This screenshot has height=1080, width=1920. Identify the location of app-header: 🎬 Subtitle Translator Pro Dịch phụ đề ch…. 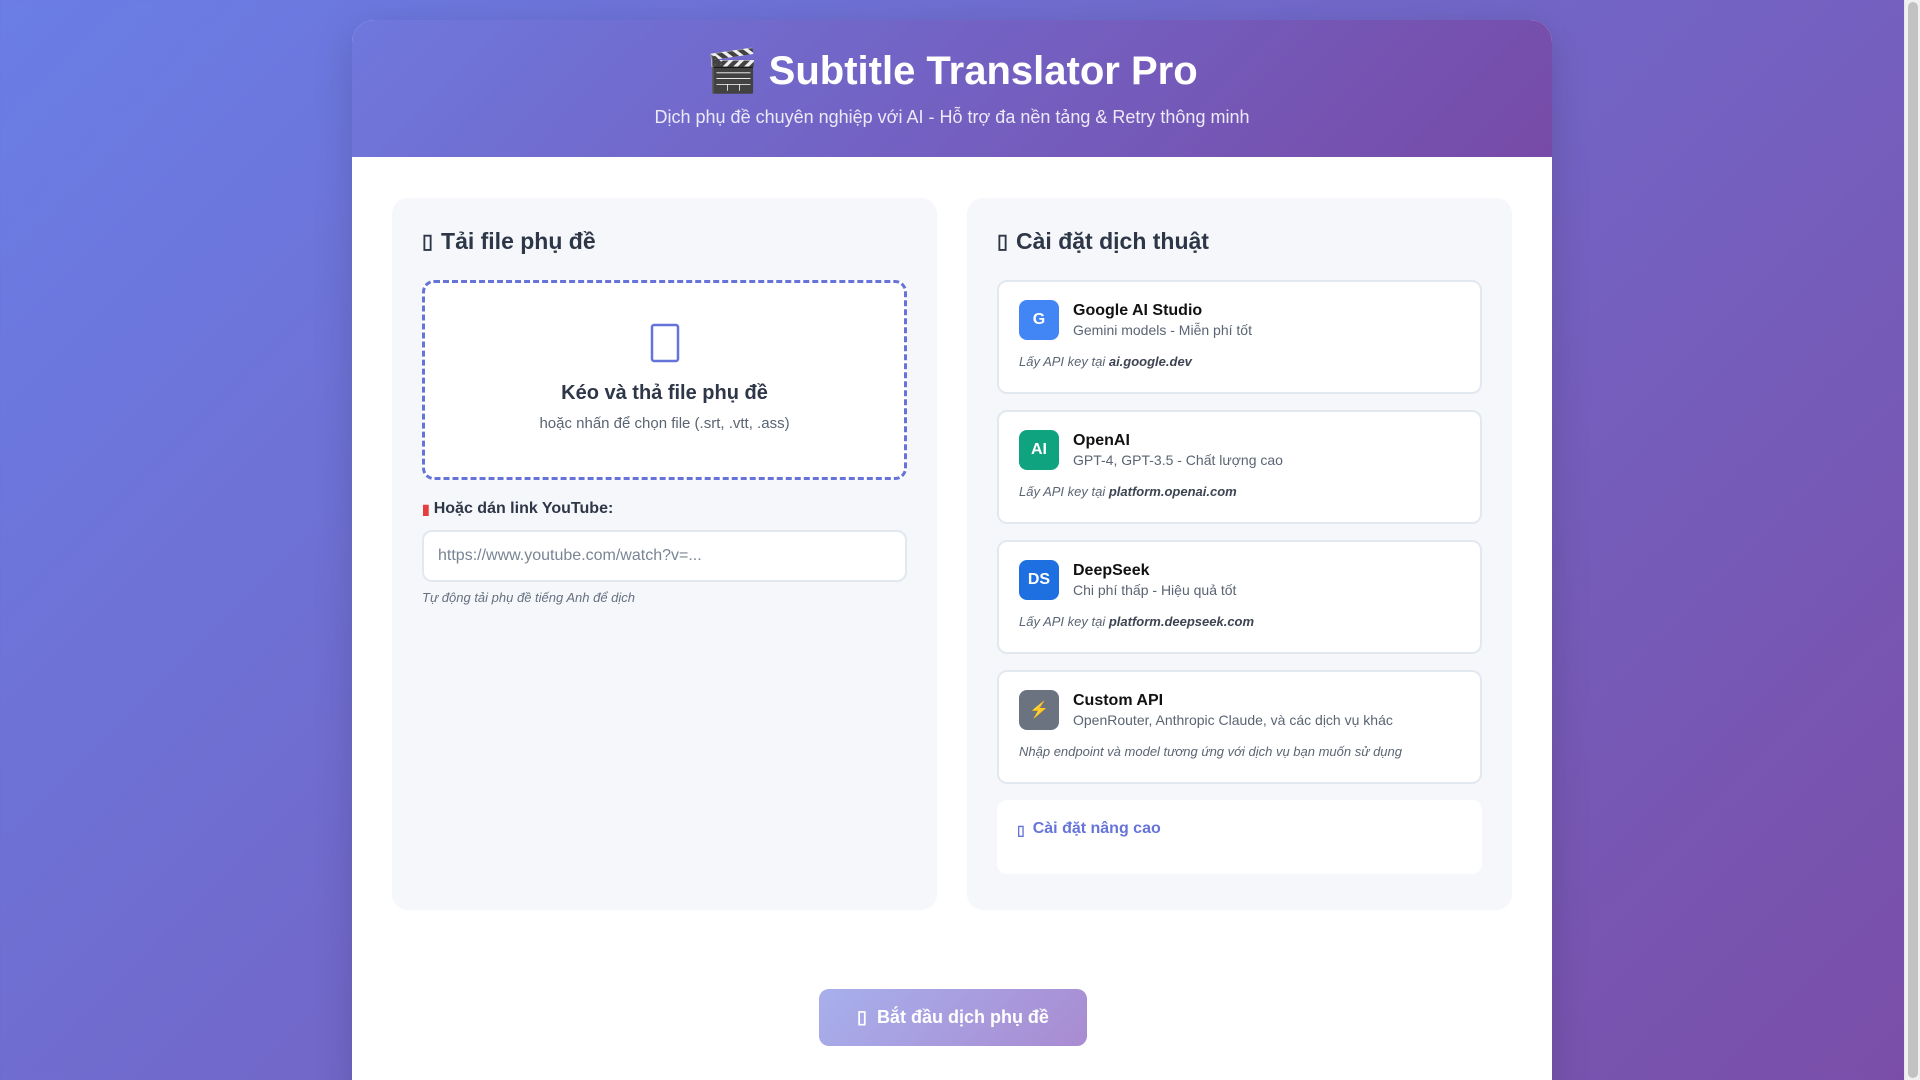
(952, 88).